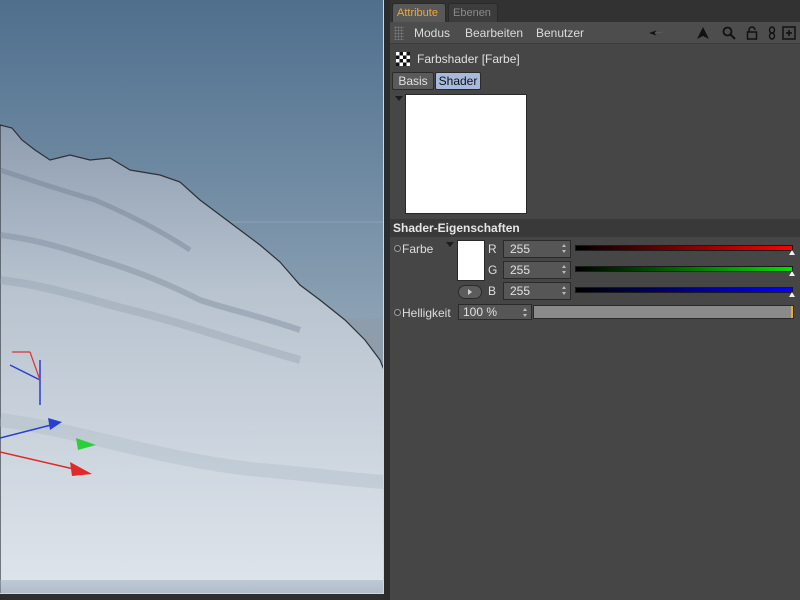 Image resolution: width=800 pixels, height=600 pixels. What do you see at coordinates (772, 33) in the screenshot?
I see `link-icon` at bounding box center [772, 33].